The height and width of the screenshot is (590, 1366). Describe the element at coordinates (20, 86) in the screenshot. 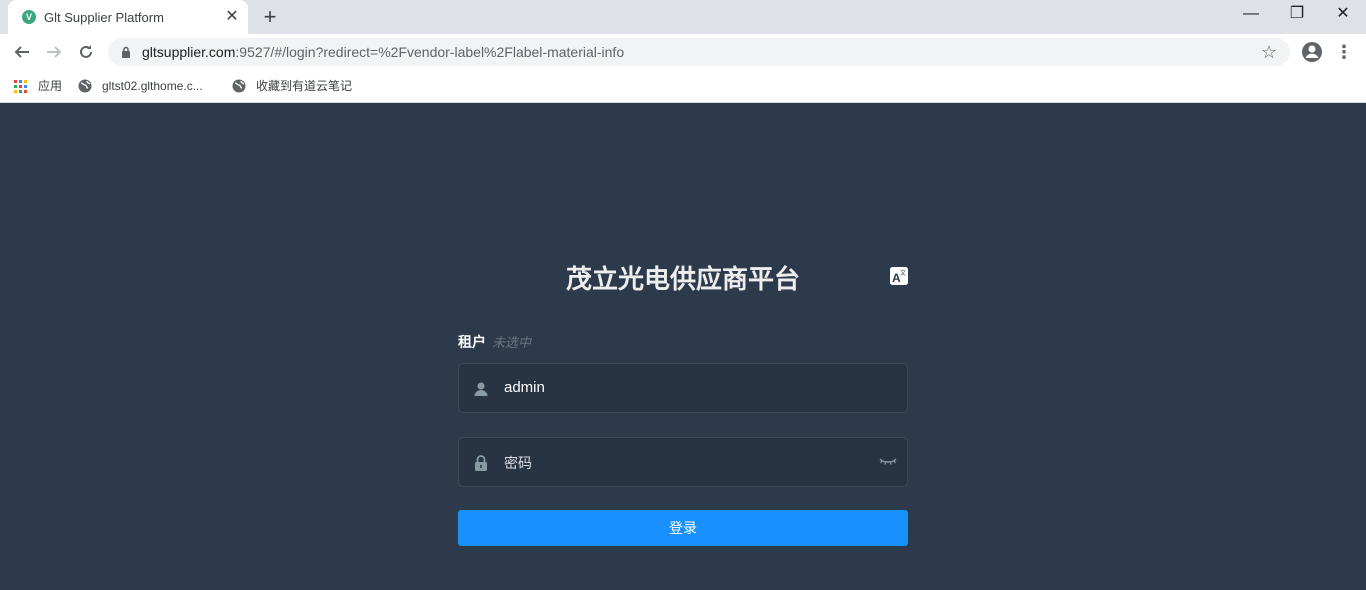

I see `apps-grid-icon` at that location.